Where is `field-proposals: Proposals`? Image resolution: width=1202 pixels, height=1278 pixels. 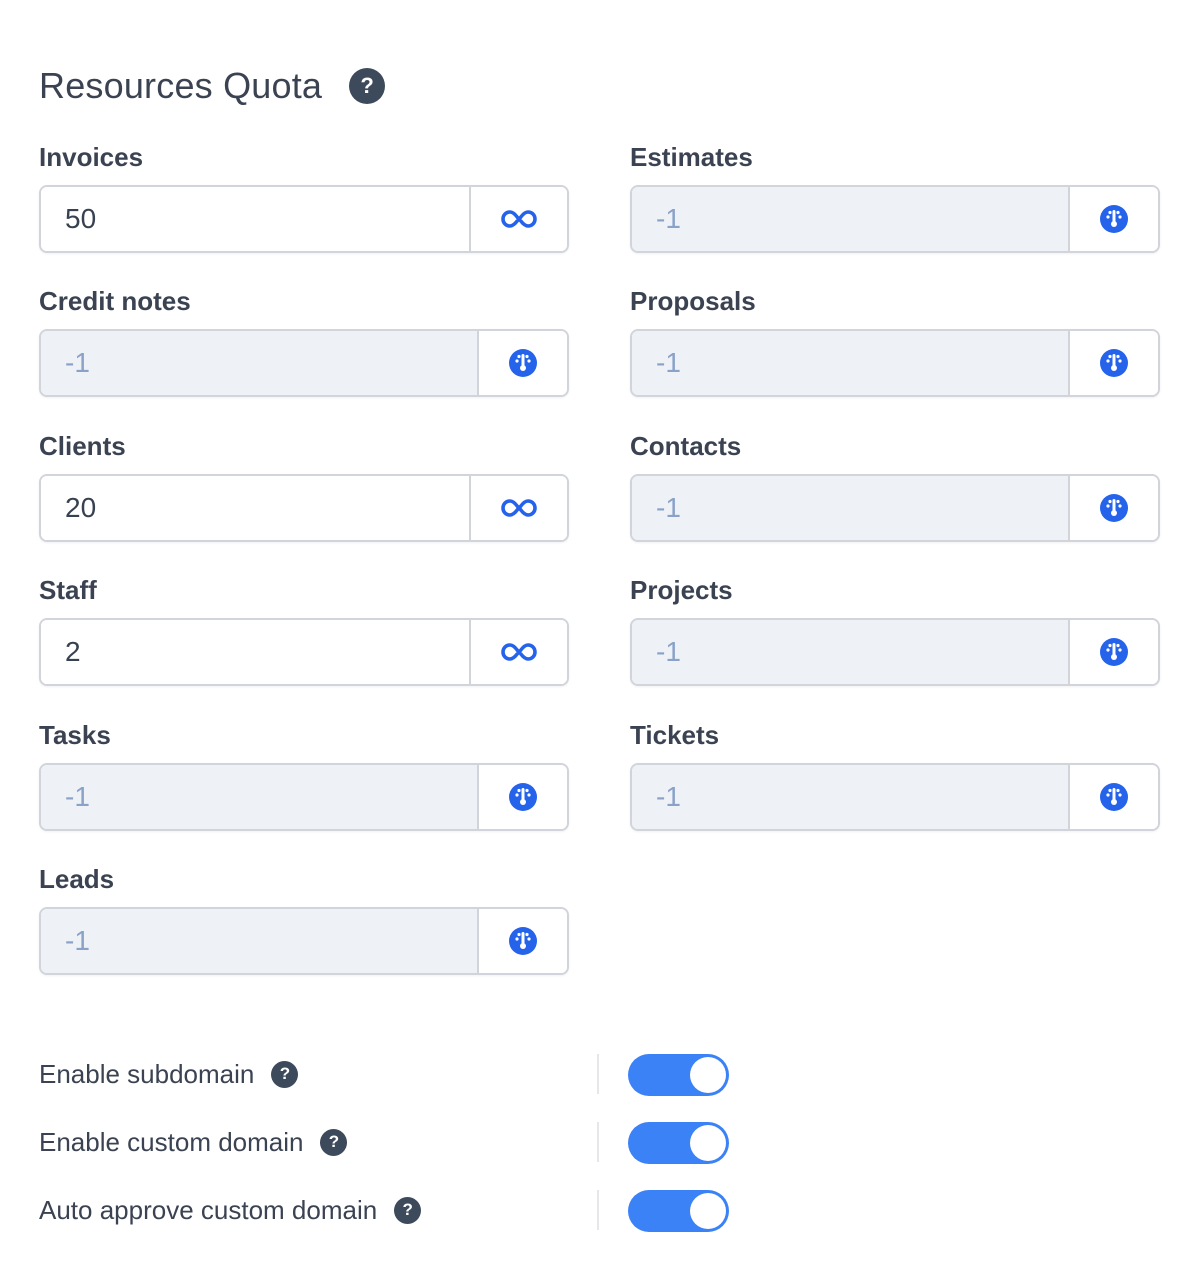
field-proposals: Proposals is located at coordinates (895, 341).